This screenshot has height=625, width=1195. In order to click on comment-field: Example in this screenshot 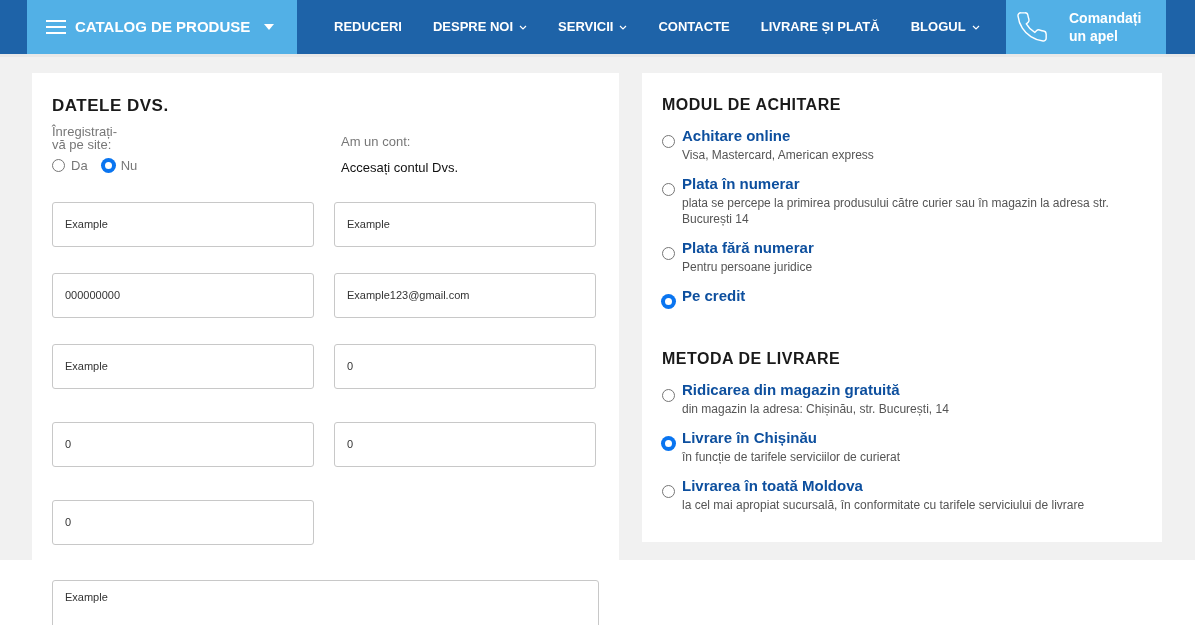, I will do `click(325, 602)`.